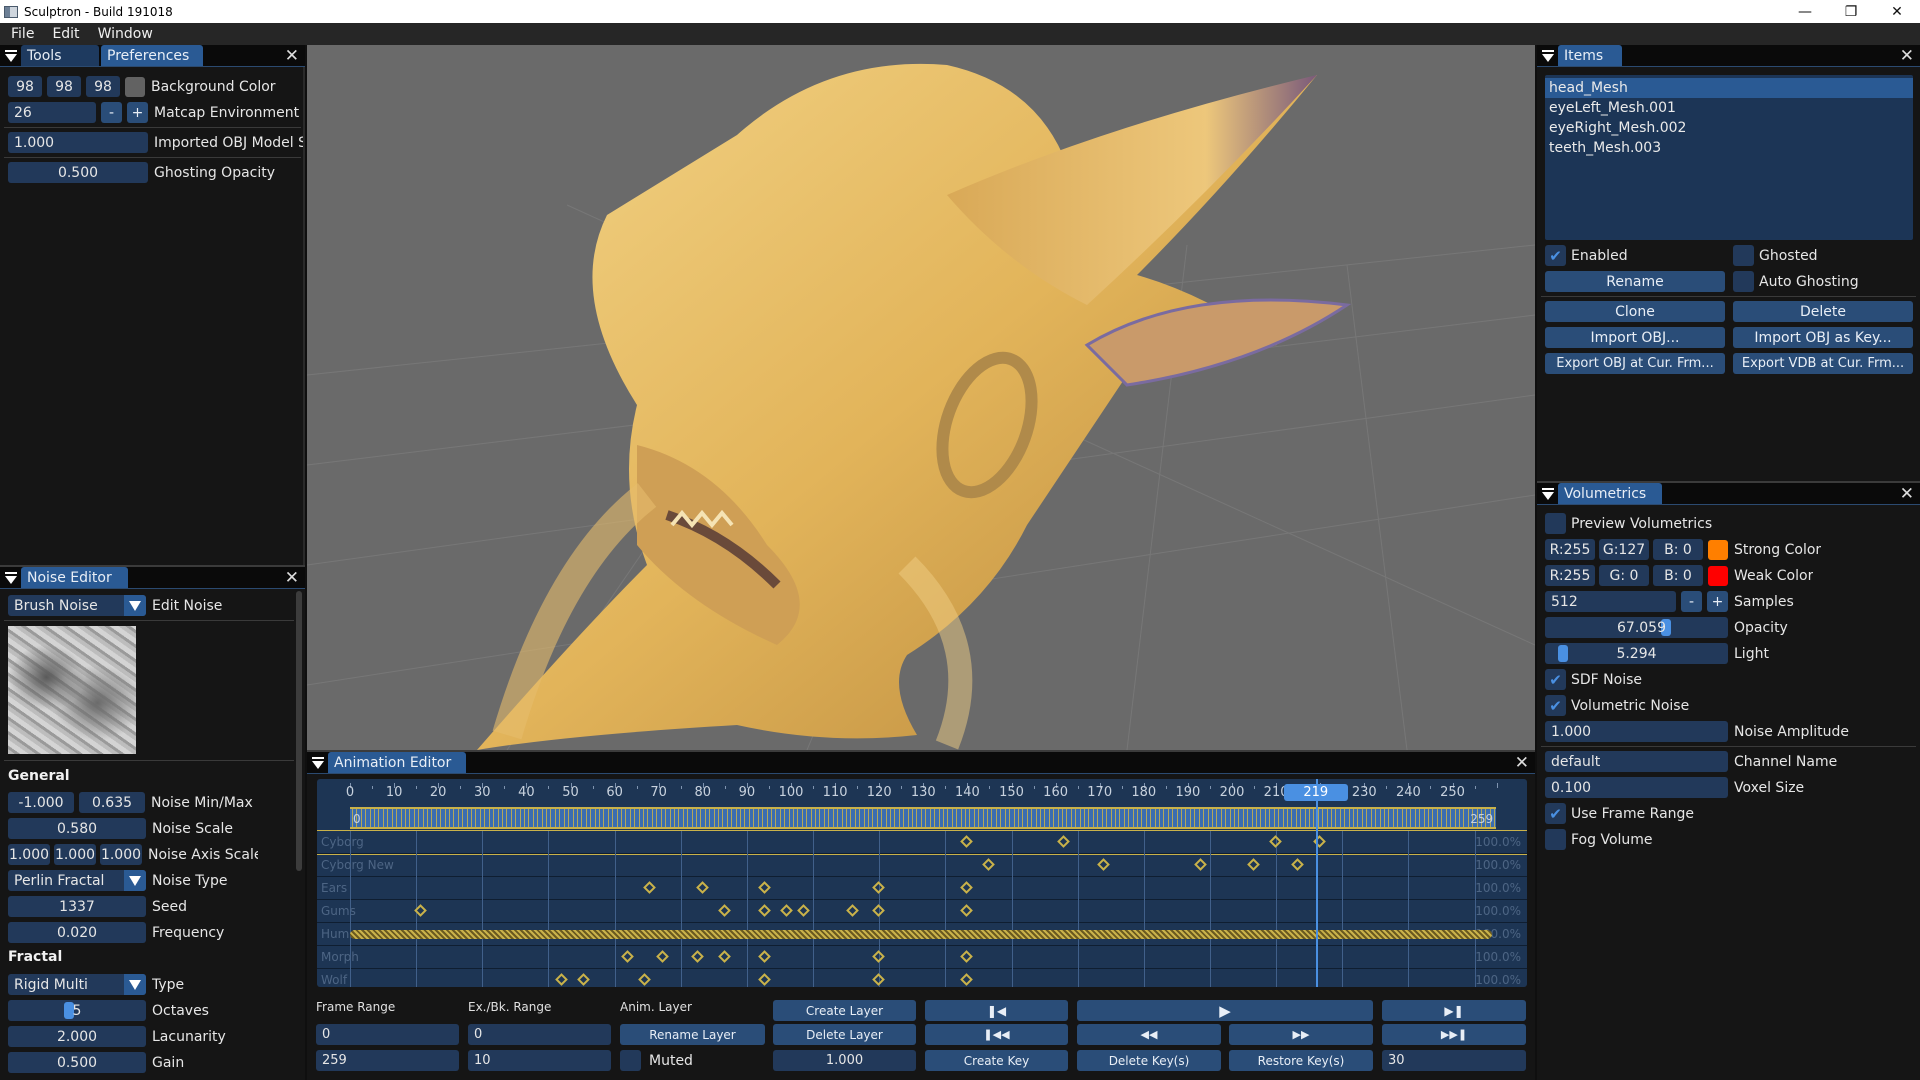 Image resolution: width=1920 pixels, height=1080 pixels. I want to click on channel-name-field: default, so click(1636, 761).